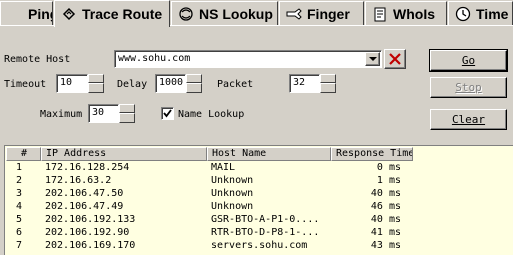 This screenshot has width=513, height=255. I want to click on clear-button: Clear, so click(468, 119).